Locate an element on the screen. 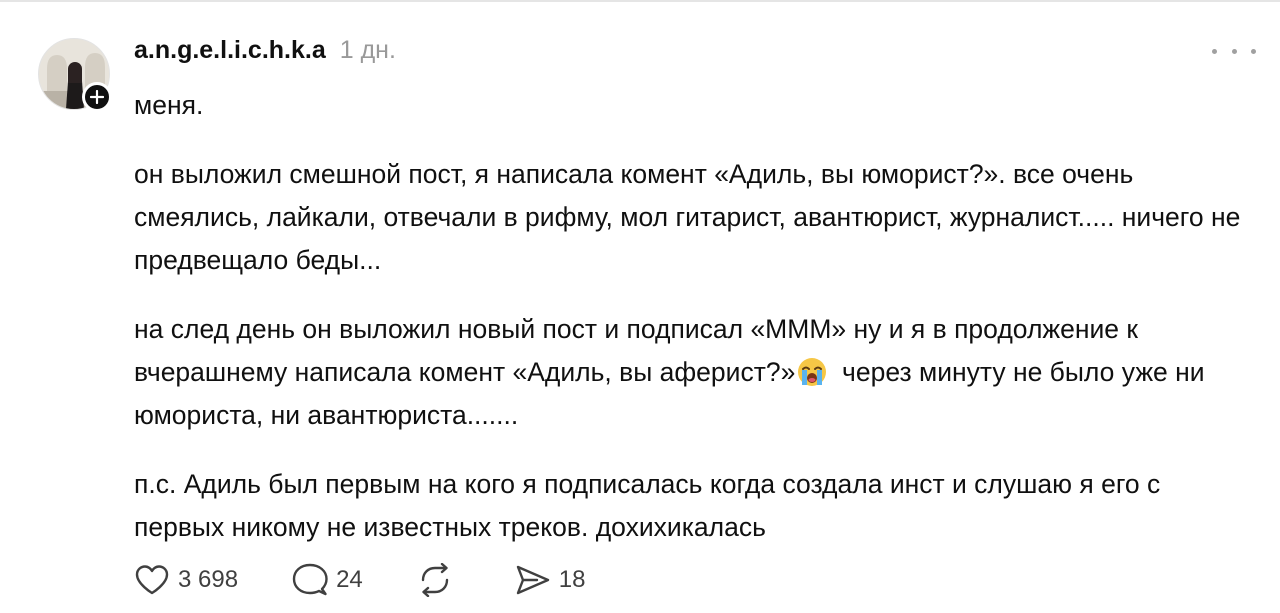 Image resolution: width=1280 pixels, height=613 pixels. follow-button is located at coordinates (97, 97).